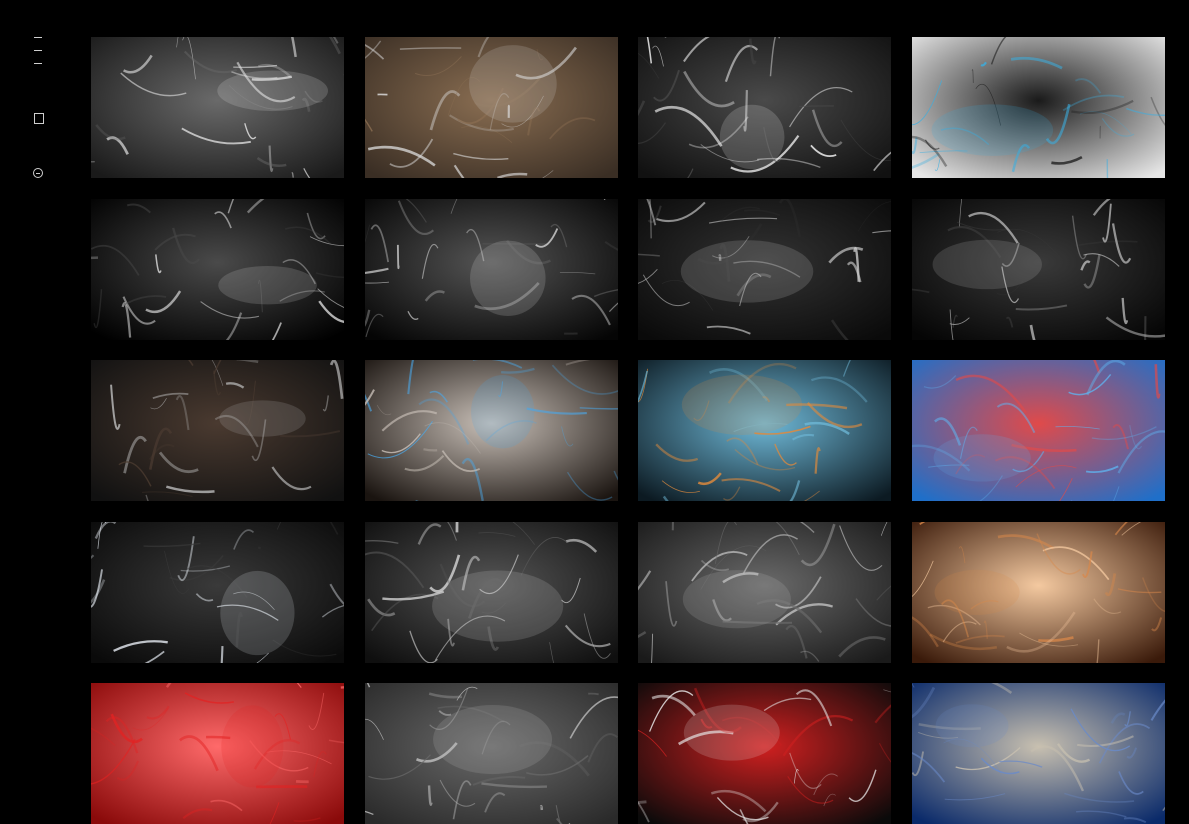  What do you see at coordinates (38, 52) in the screenshot?
I see `menu-button` at bounding box center [38, 52].